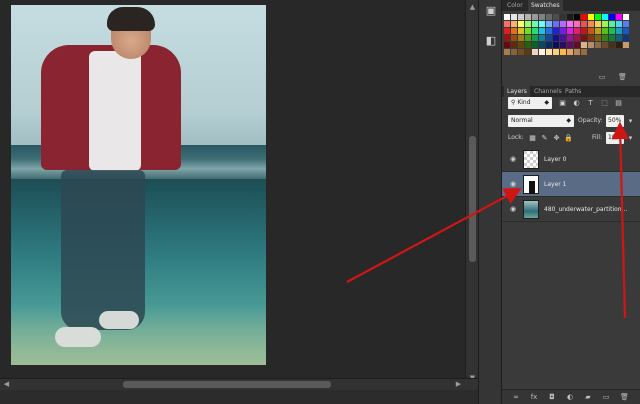 The height and width of the screenshot is (404, 640). I want to click on scroll-right-icon: ▶, so click(458, 384).